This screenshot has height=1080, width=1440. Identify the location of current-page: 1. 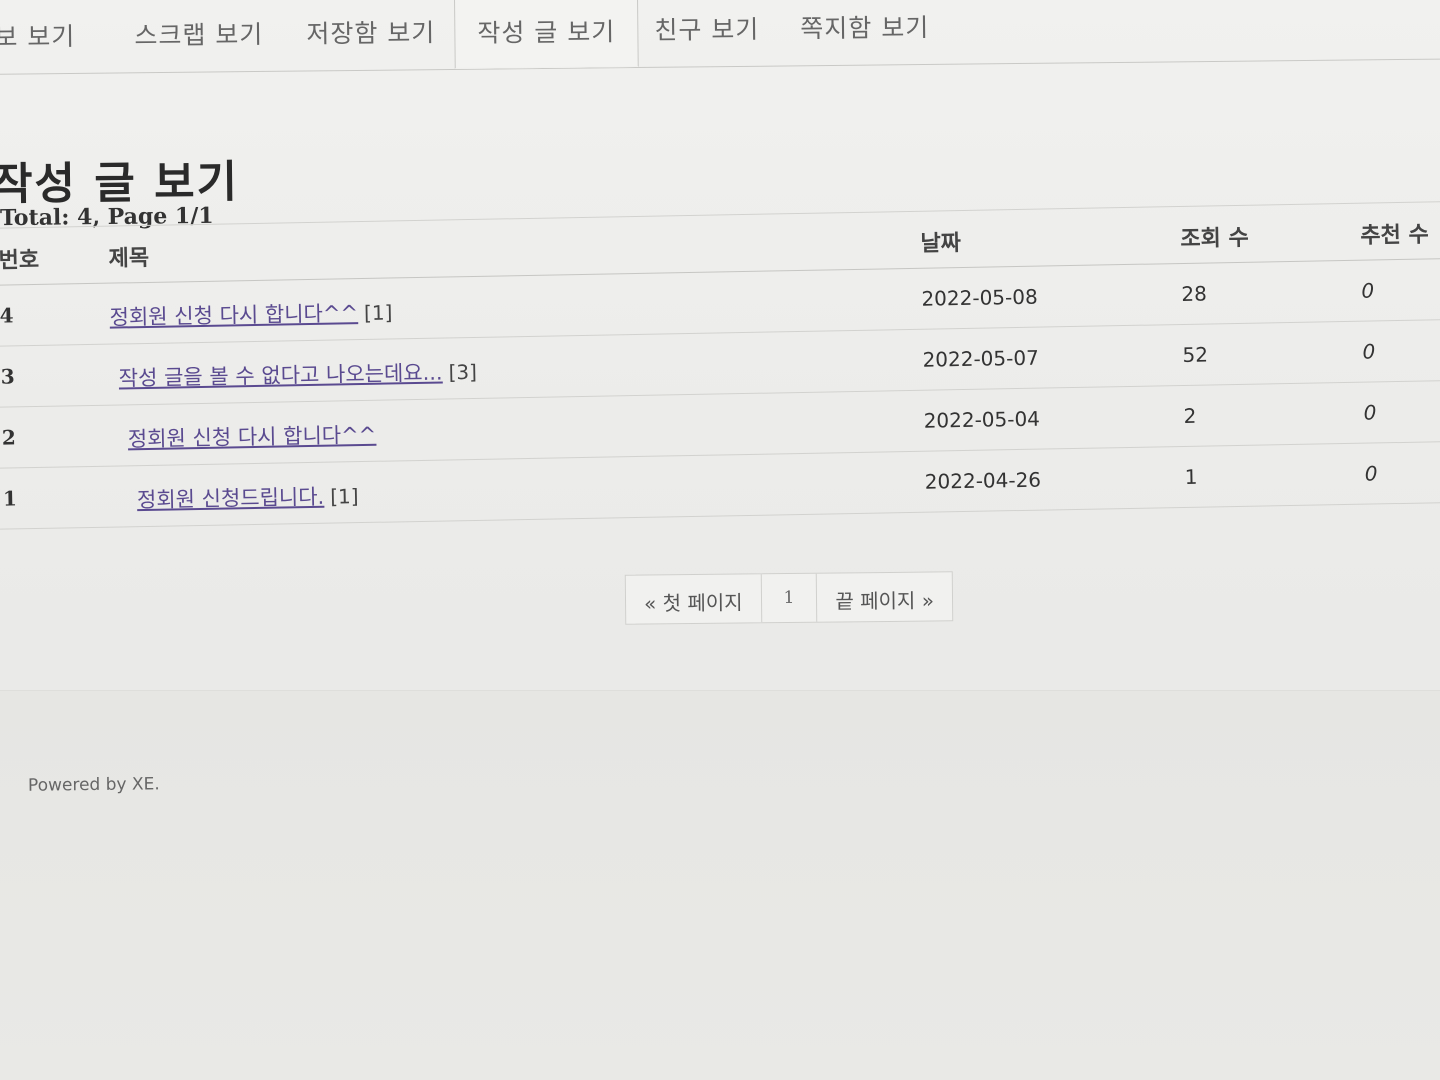
(789, 598).